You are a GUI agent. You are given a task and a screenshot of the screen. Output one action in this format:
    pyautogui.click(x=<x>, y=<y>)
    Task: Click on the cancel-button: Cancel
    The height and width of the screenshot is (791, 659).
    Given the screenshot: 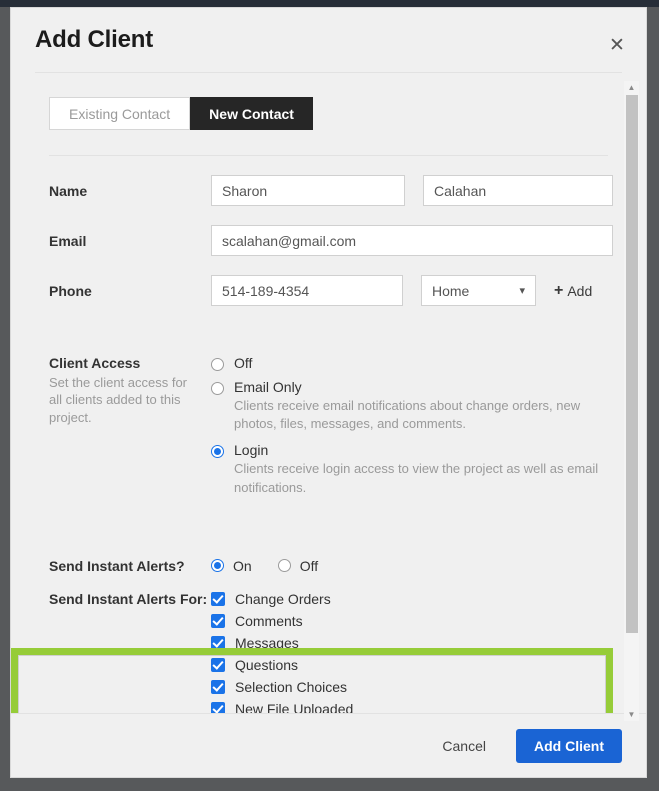 What is the action you would take?
    pyautogui.click(x=464, y=746)
    